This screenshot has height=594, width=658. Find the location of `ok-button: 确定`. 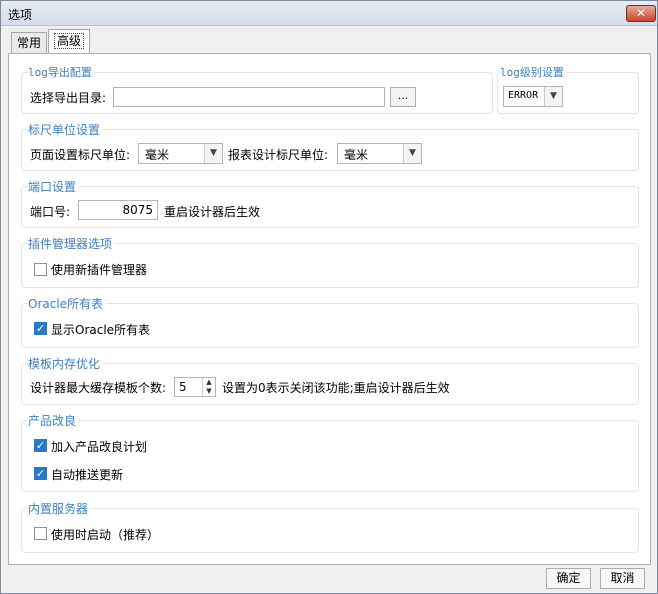

ok-button: 确定 is located at coordinates (568, 578).